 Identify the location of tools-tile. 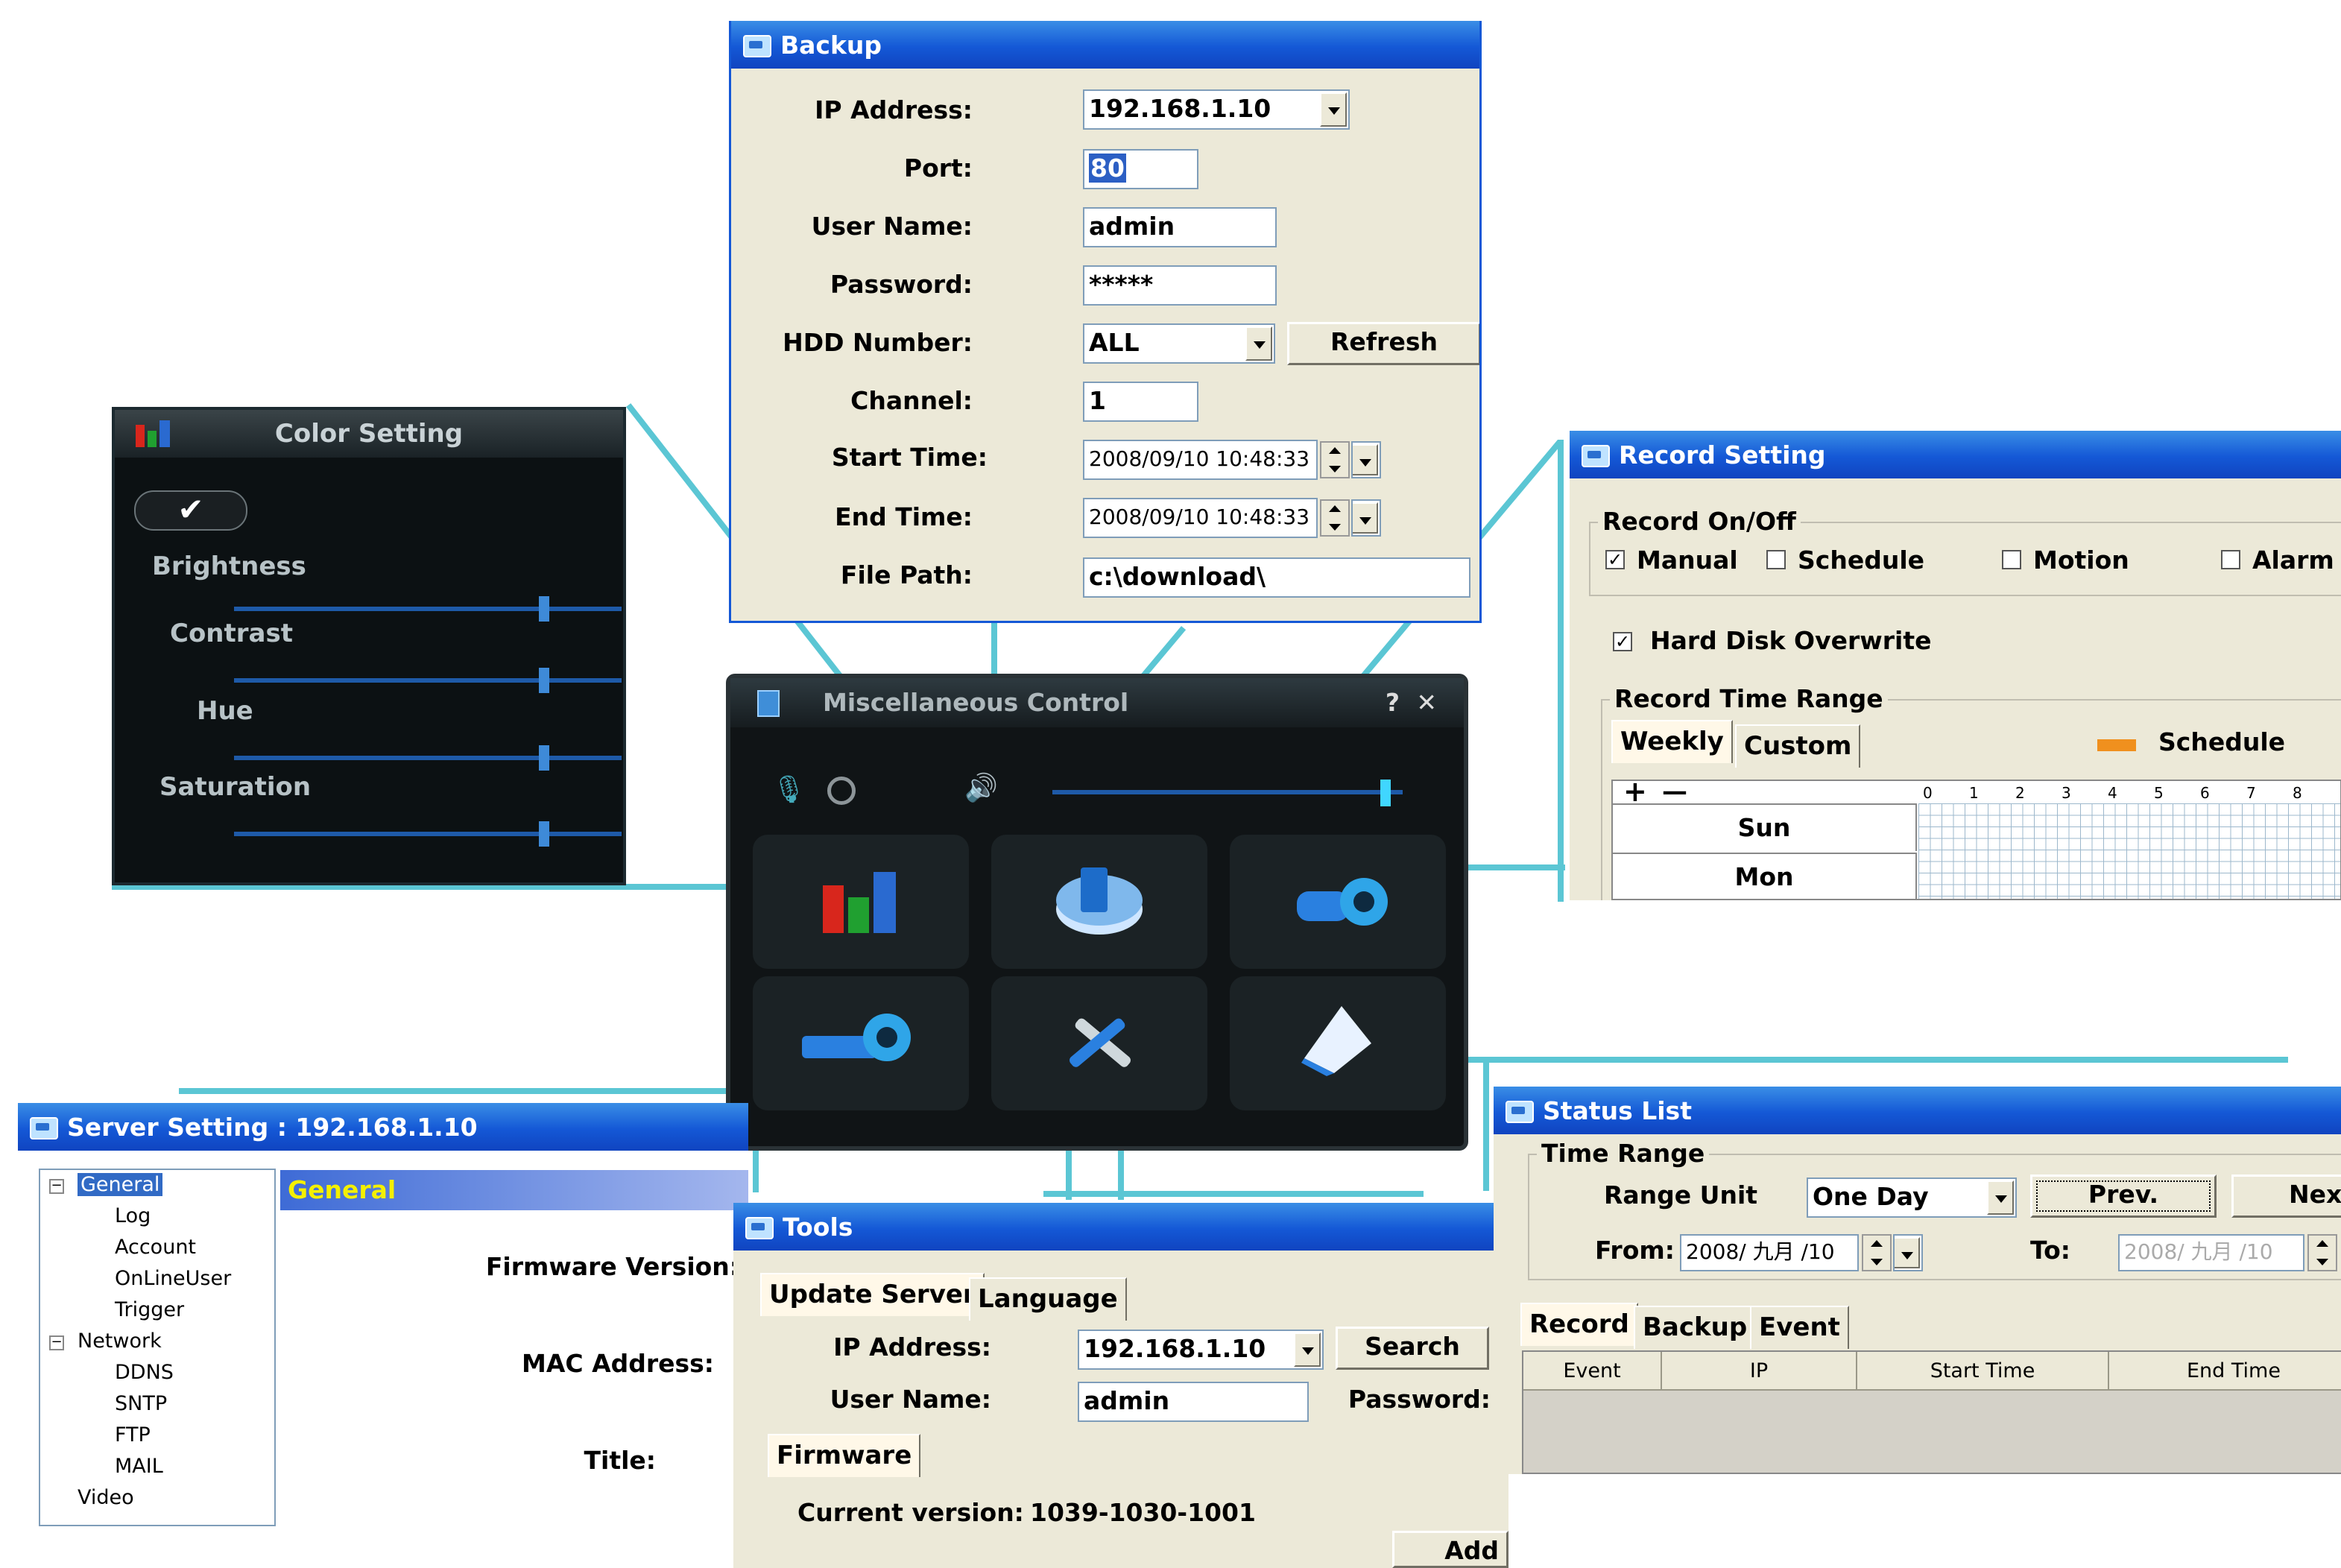
(1099, 1043).